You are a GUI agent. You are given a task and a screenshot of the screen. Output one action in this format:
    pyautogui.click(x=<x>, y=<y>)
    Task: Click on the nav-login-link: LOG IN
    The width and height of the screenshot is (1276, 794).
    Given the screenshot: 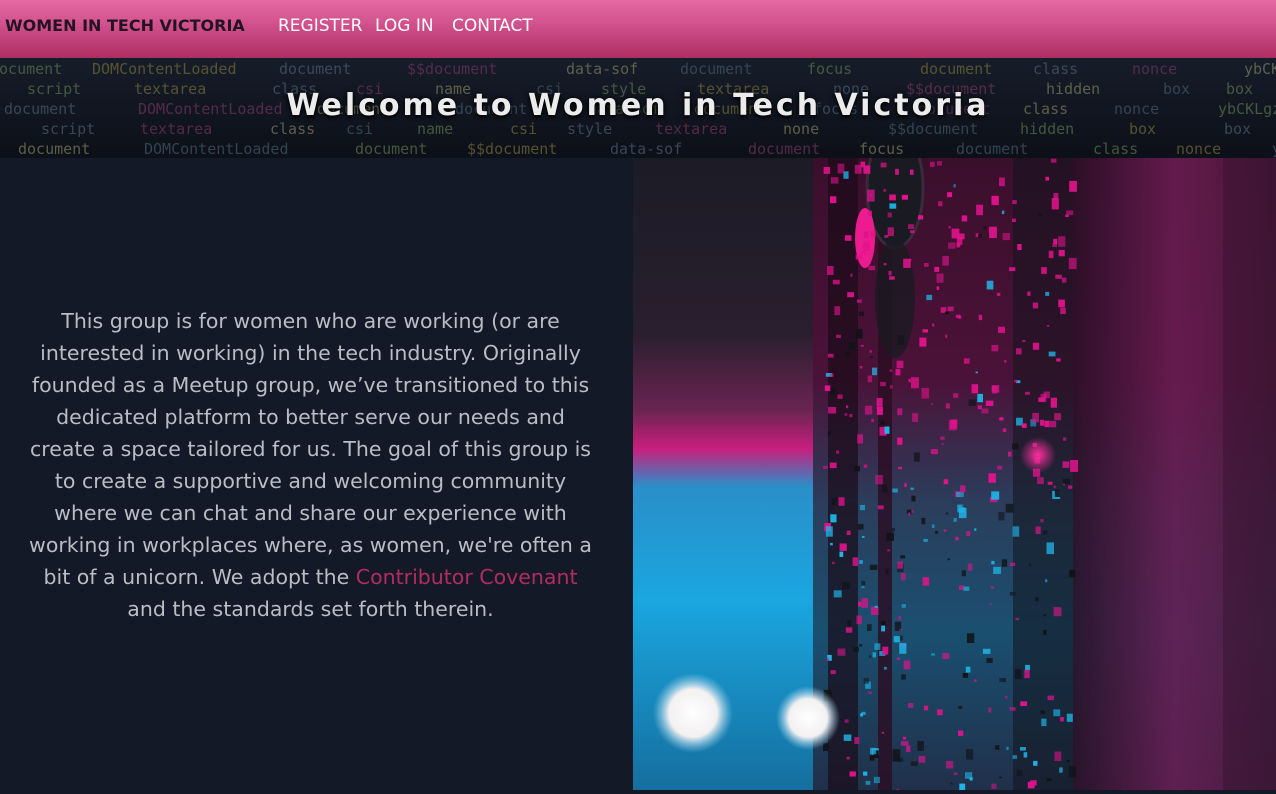 What is the action you would take?
    pyautogui.click(x=404, y=26)
    